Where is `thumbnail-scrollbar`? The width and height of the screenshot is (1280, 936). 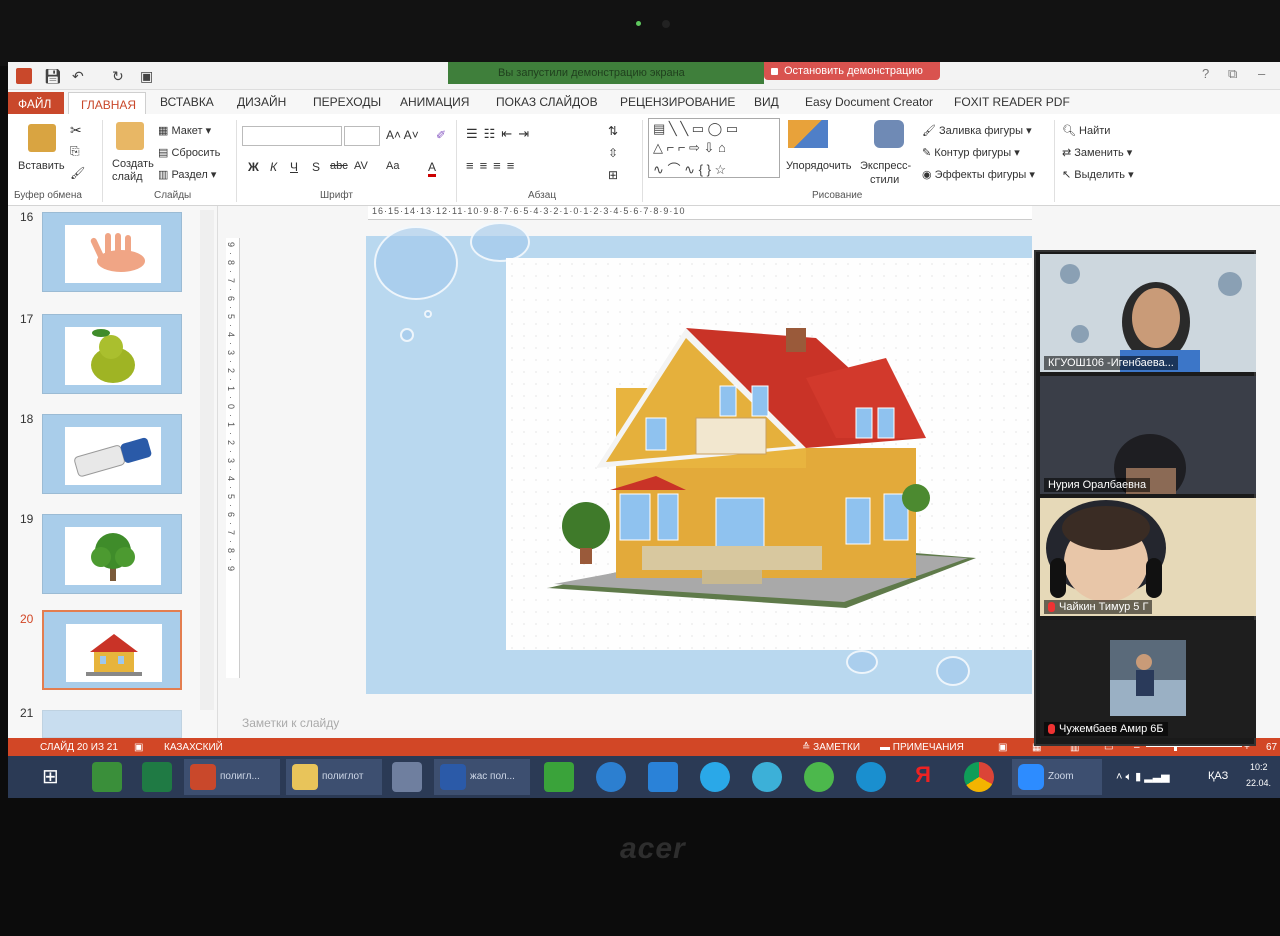
thumbnail-scrollbar is located at coordinates (207, 460).